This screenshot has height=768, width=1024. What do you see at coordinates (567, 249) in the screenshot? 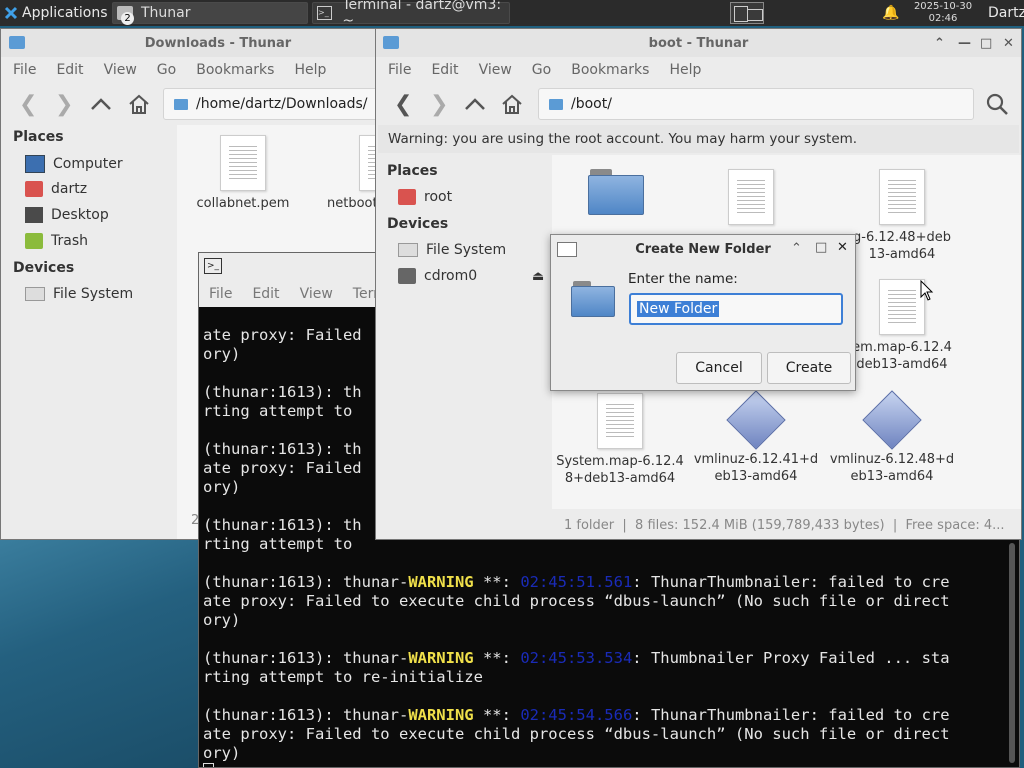
I see `dialog-window-icon` at bounding box center [567, 249].